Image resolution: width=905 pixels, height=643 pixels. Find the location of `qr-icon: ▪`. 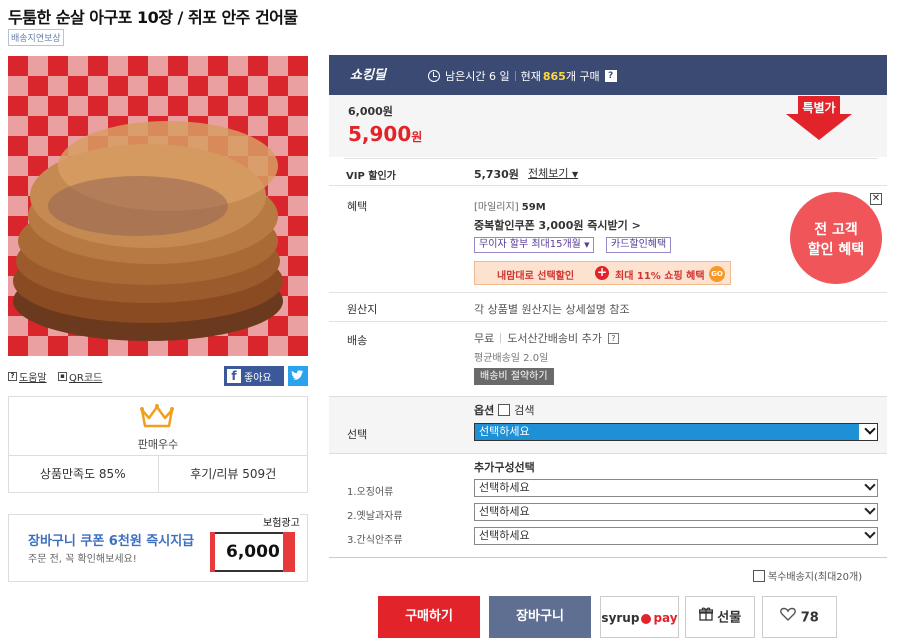

qr-icon: ▪ is located at coordinates (62, 376).